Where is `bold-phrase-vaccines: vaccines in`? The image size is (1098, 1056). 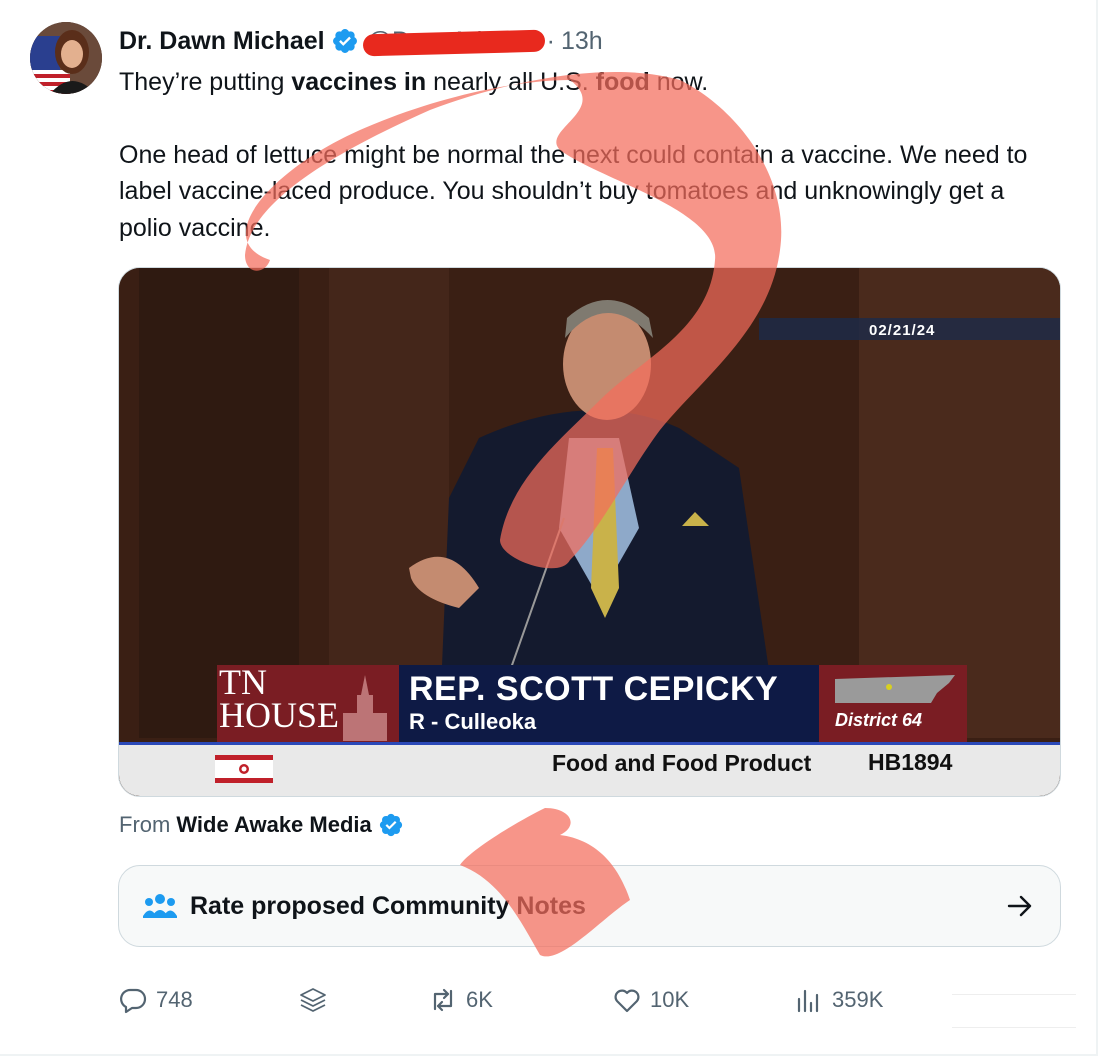 bold-phrase-vaccines: vaccines in is located at coordinates (359, 82).